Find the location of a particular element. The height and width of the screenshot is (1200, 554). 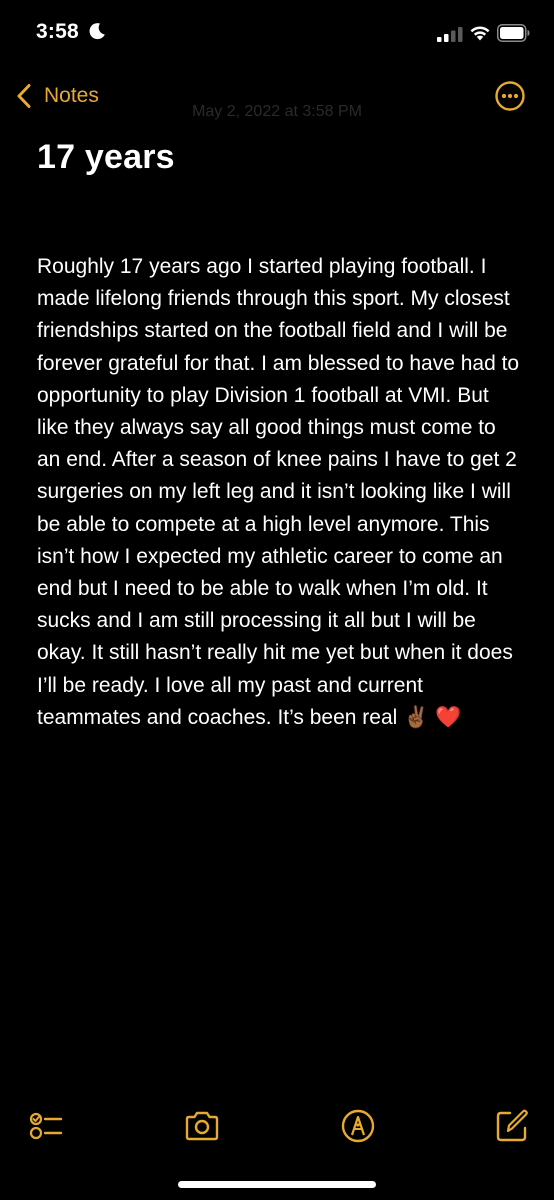

checklist-icon is located at coordinates (46, 1126).